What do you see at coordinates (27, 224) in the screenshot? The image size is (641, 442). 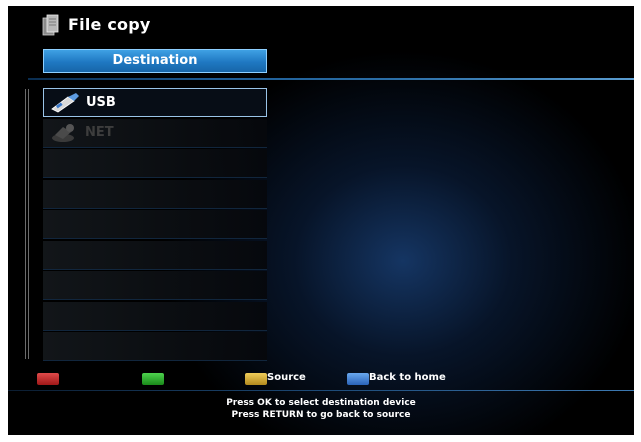 I see `scrollbar-track` at bounding box center [27, 224].